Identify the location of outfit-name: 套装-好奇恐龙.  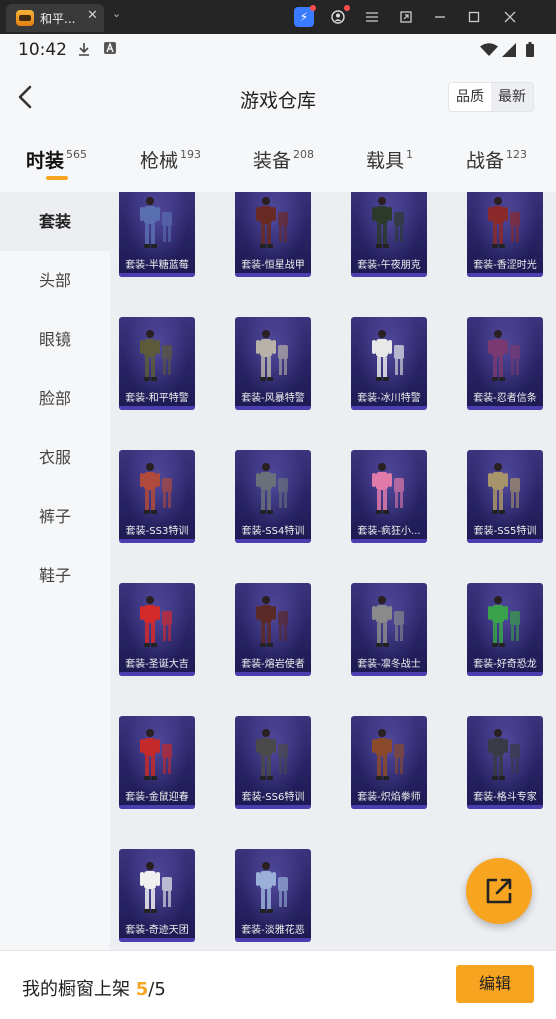
(505, 664).